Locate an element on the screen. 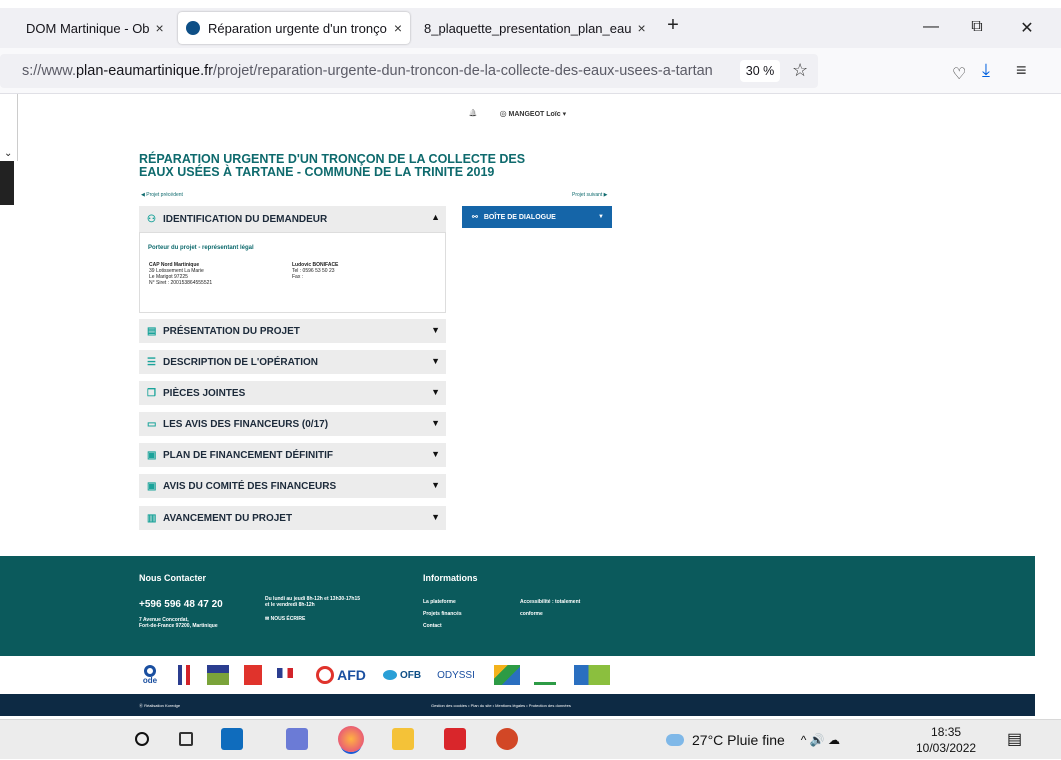 The height and width of the screenshot is (760, 1061). dialog-box-button: ⚯ BOÎTE DE DIALOGUE ▼ is located at coordinates (537, 217).